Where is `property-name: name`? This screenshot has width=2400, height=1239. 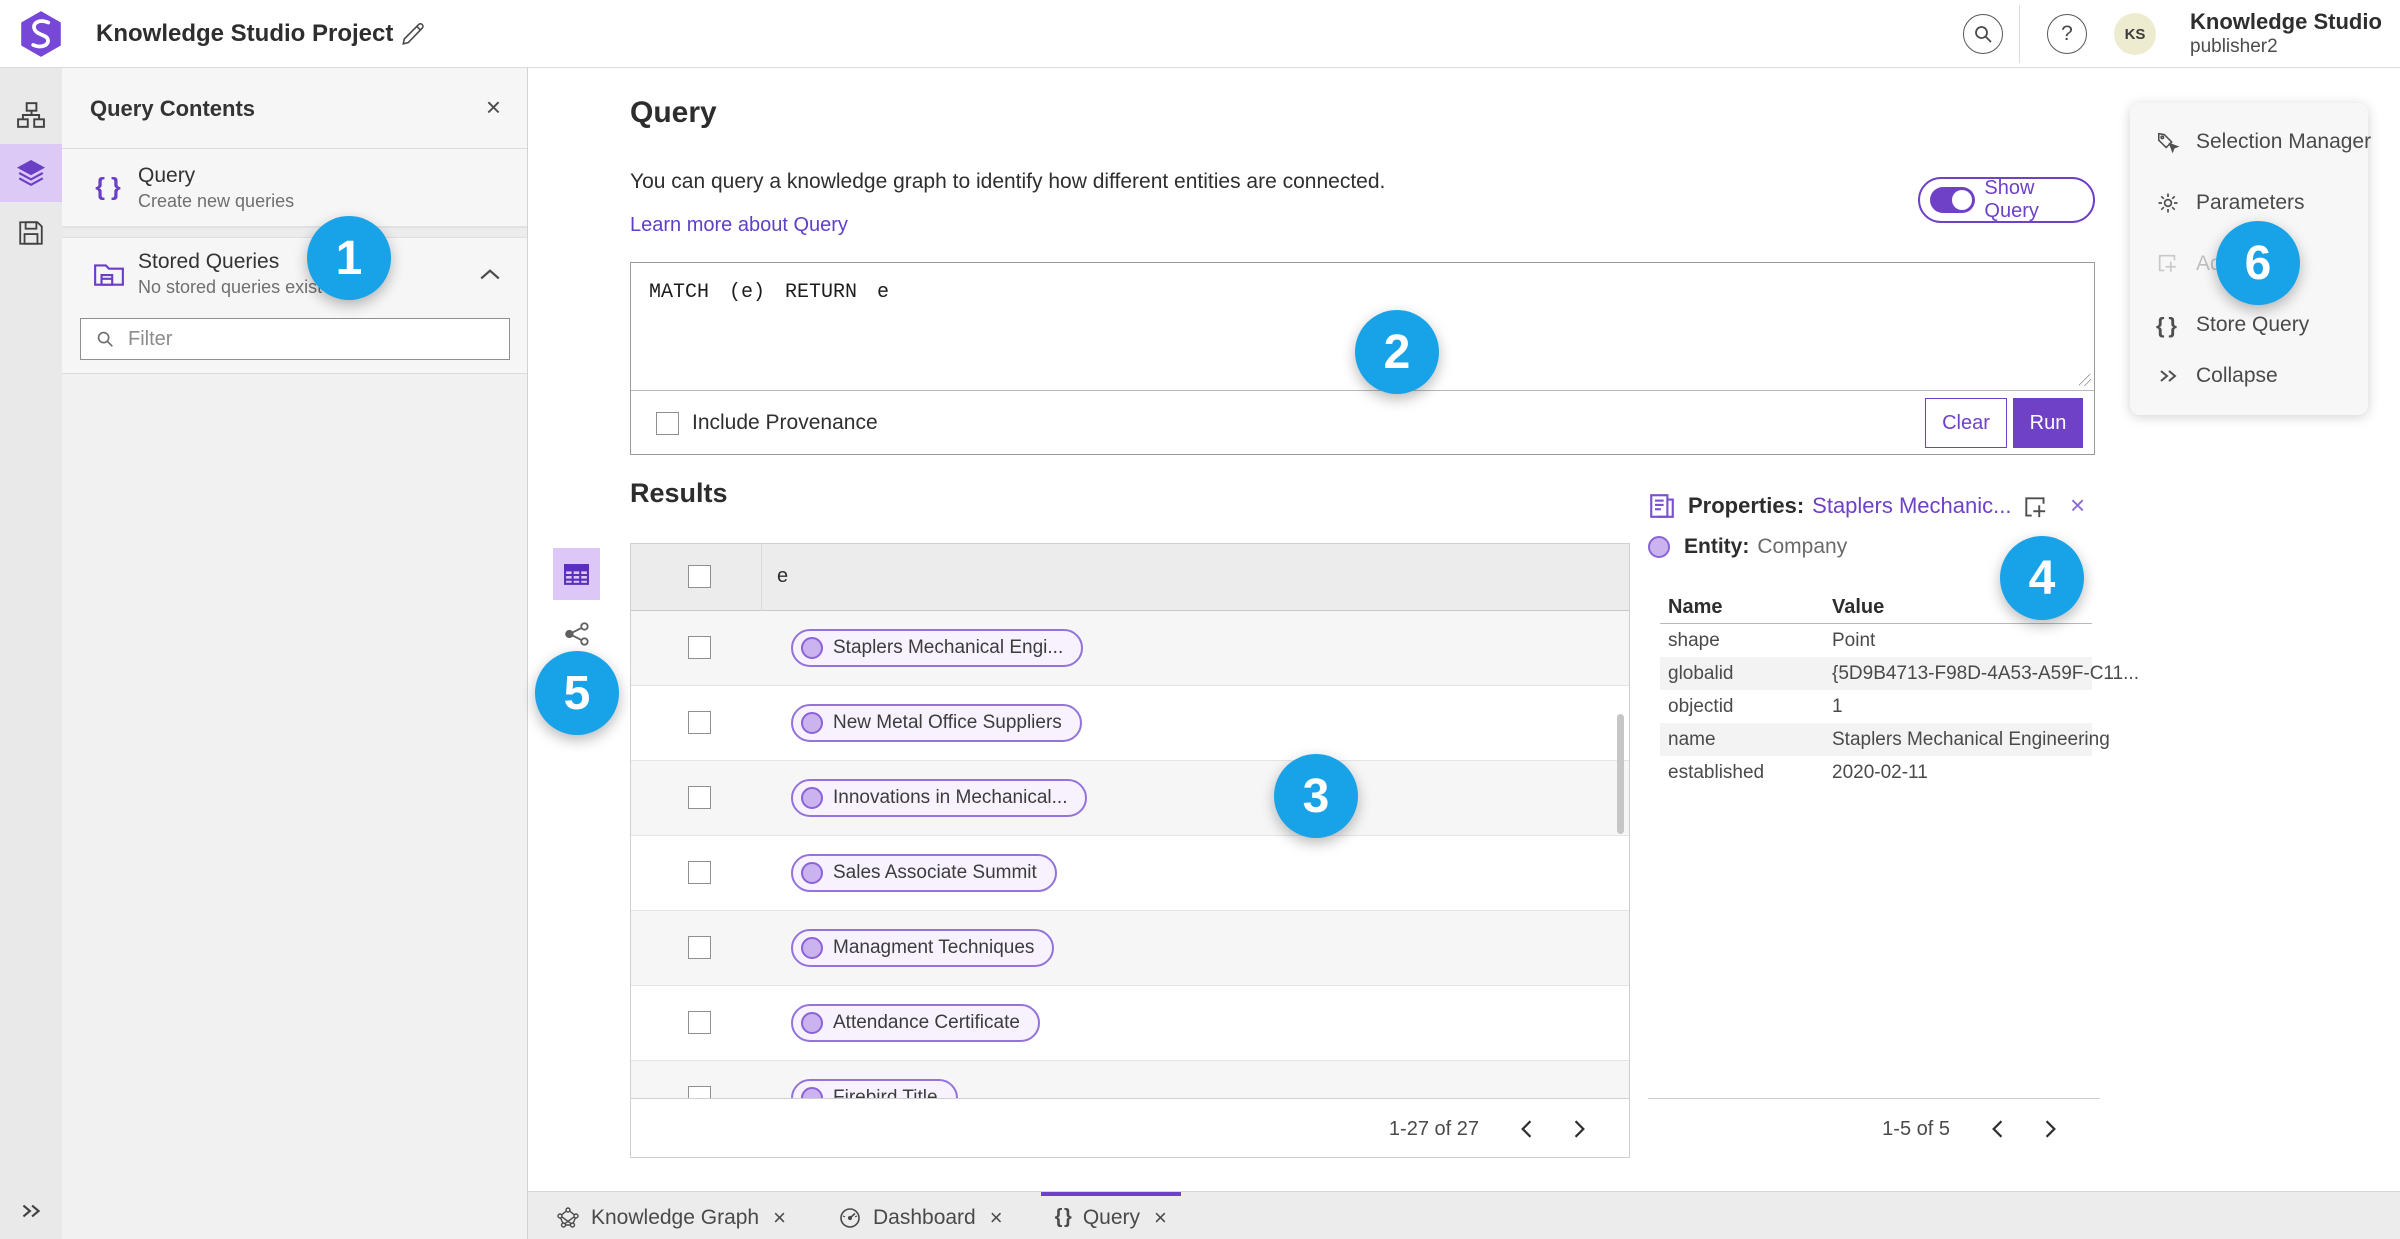 property-name: name is located at coordinates (1692, 739).